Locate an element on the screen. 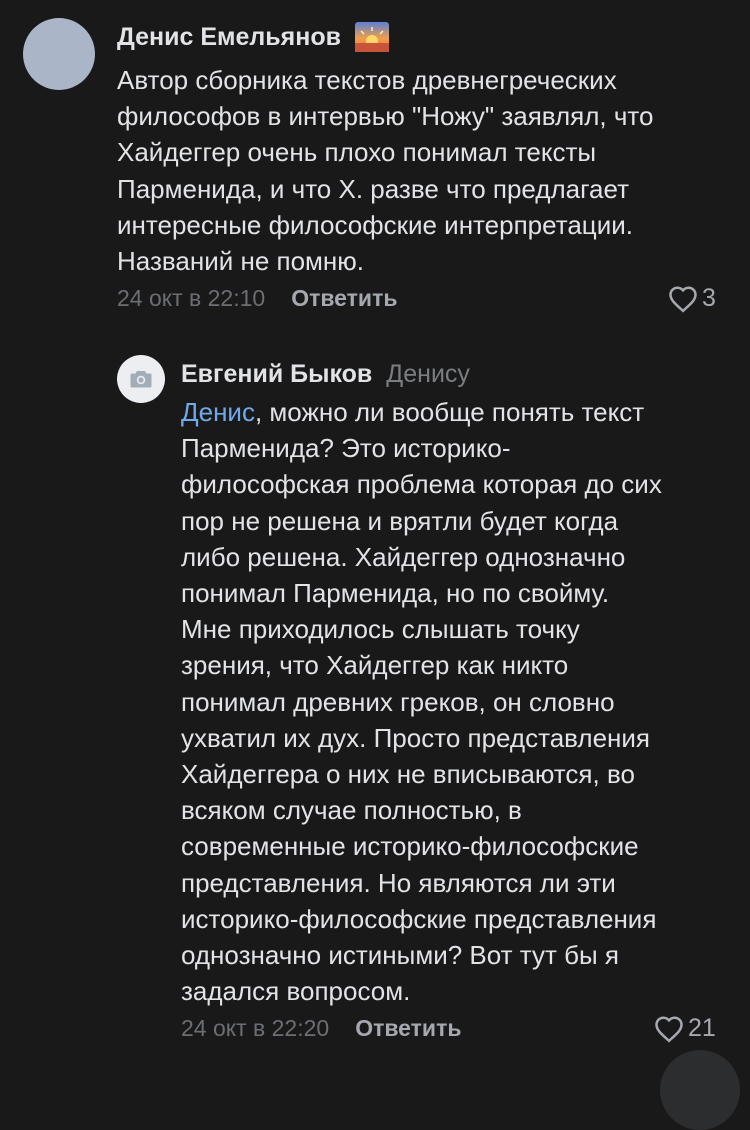 Image resolution: width=750 pixels, height=1130 pixels. comment-text-line: ухватил их дух. Просто представления is located at coordinates (415, 737).